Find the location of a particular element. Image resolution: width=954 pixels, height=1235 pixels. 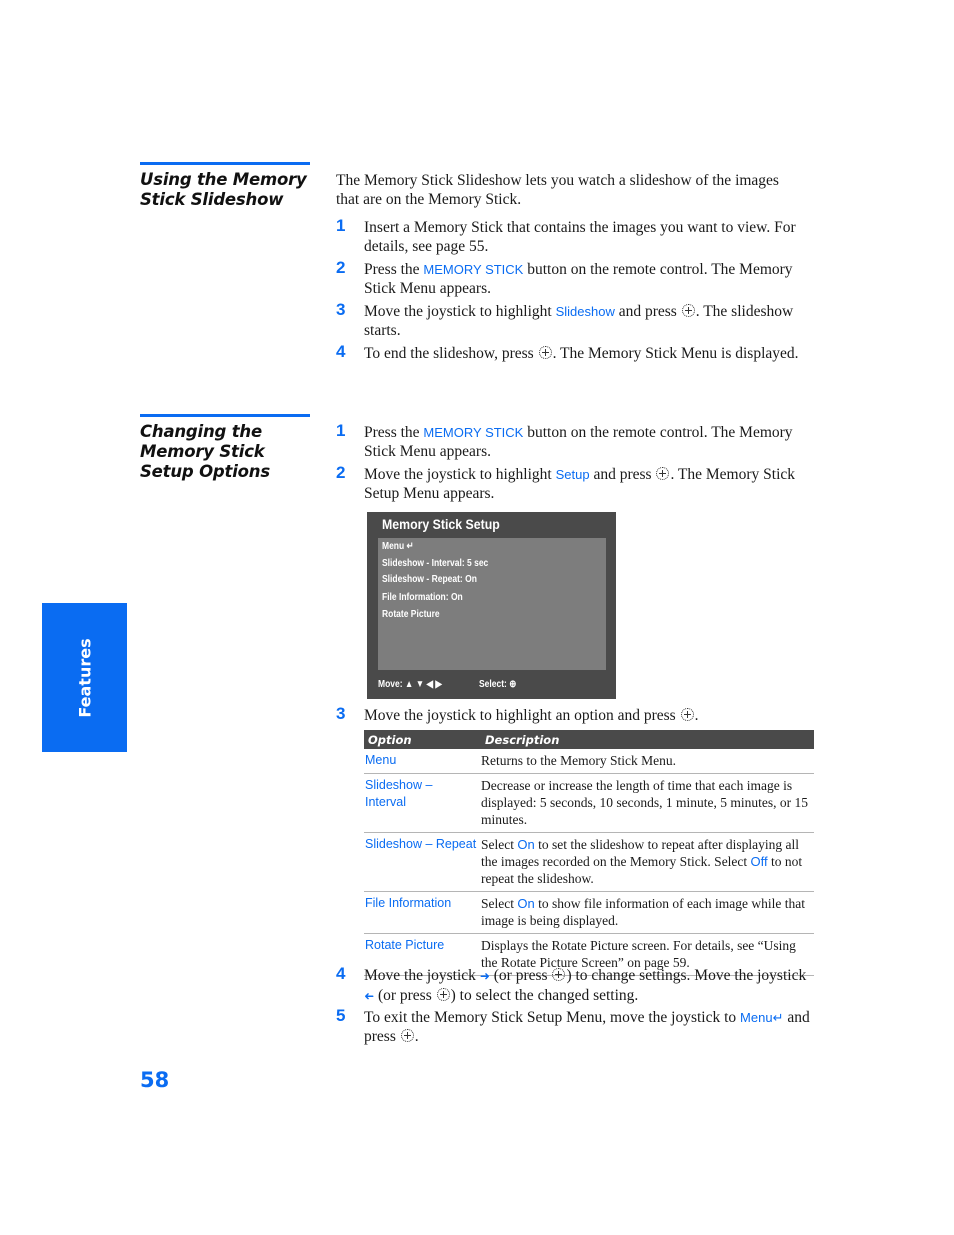

features-side-tab: Features is located at coordinates (84, 677).